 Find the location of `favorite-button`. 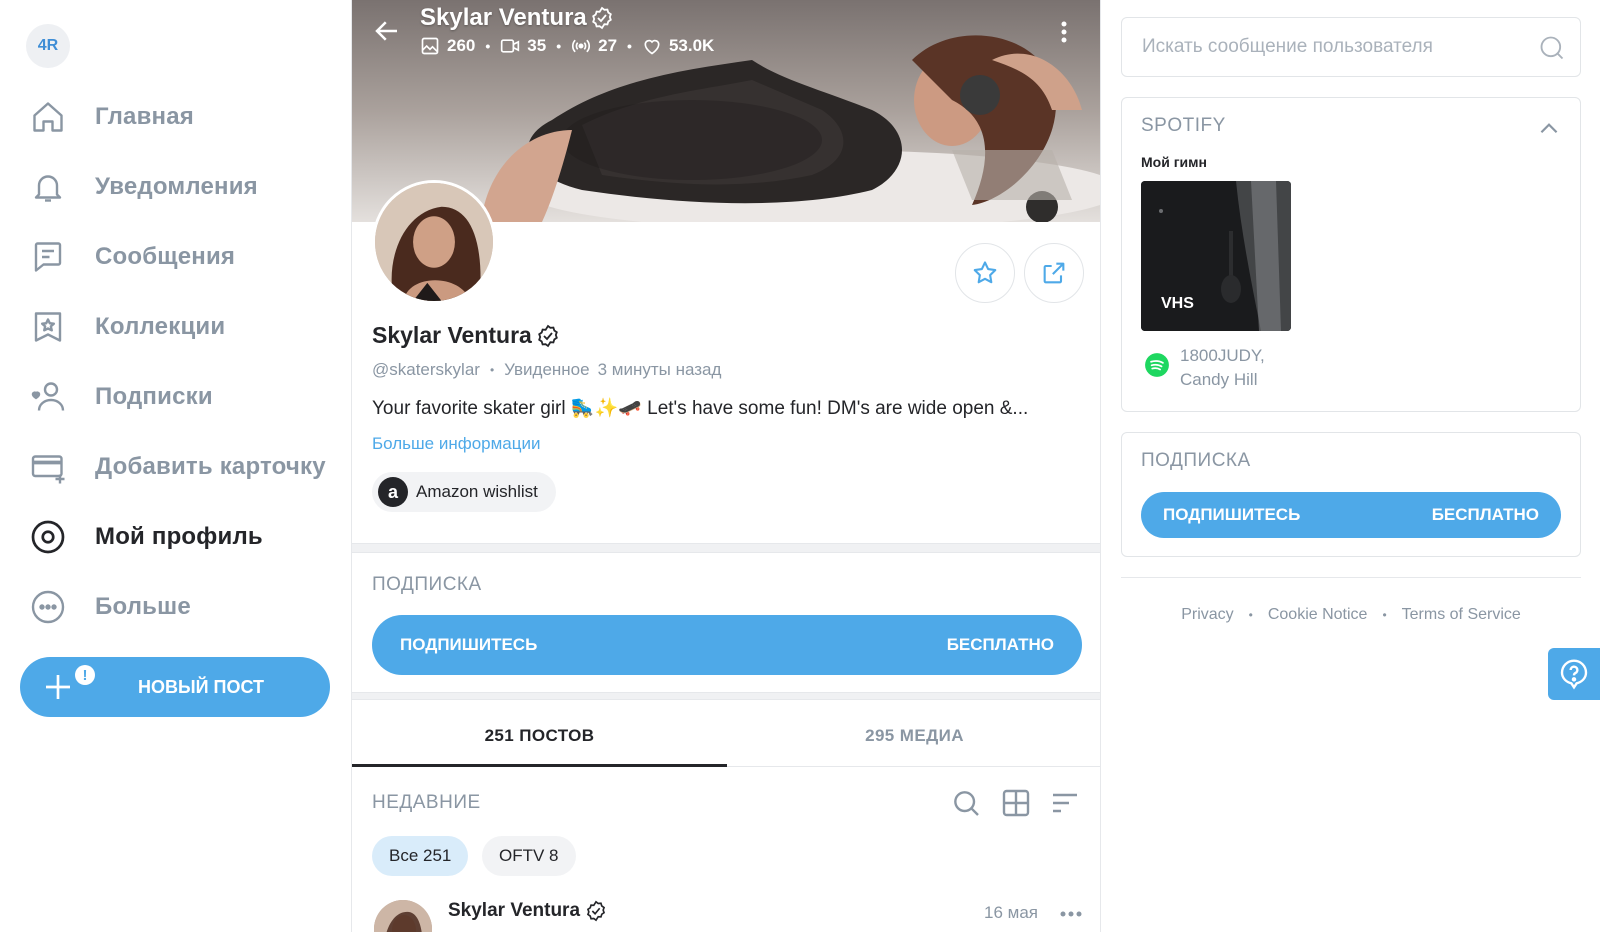

favorite-button is located at coordinates (985, 273).